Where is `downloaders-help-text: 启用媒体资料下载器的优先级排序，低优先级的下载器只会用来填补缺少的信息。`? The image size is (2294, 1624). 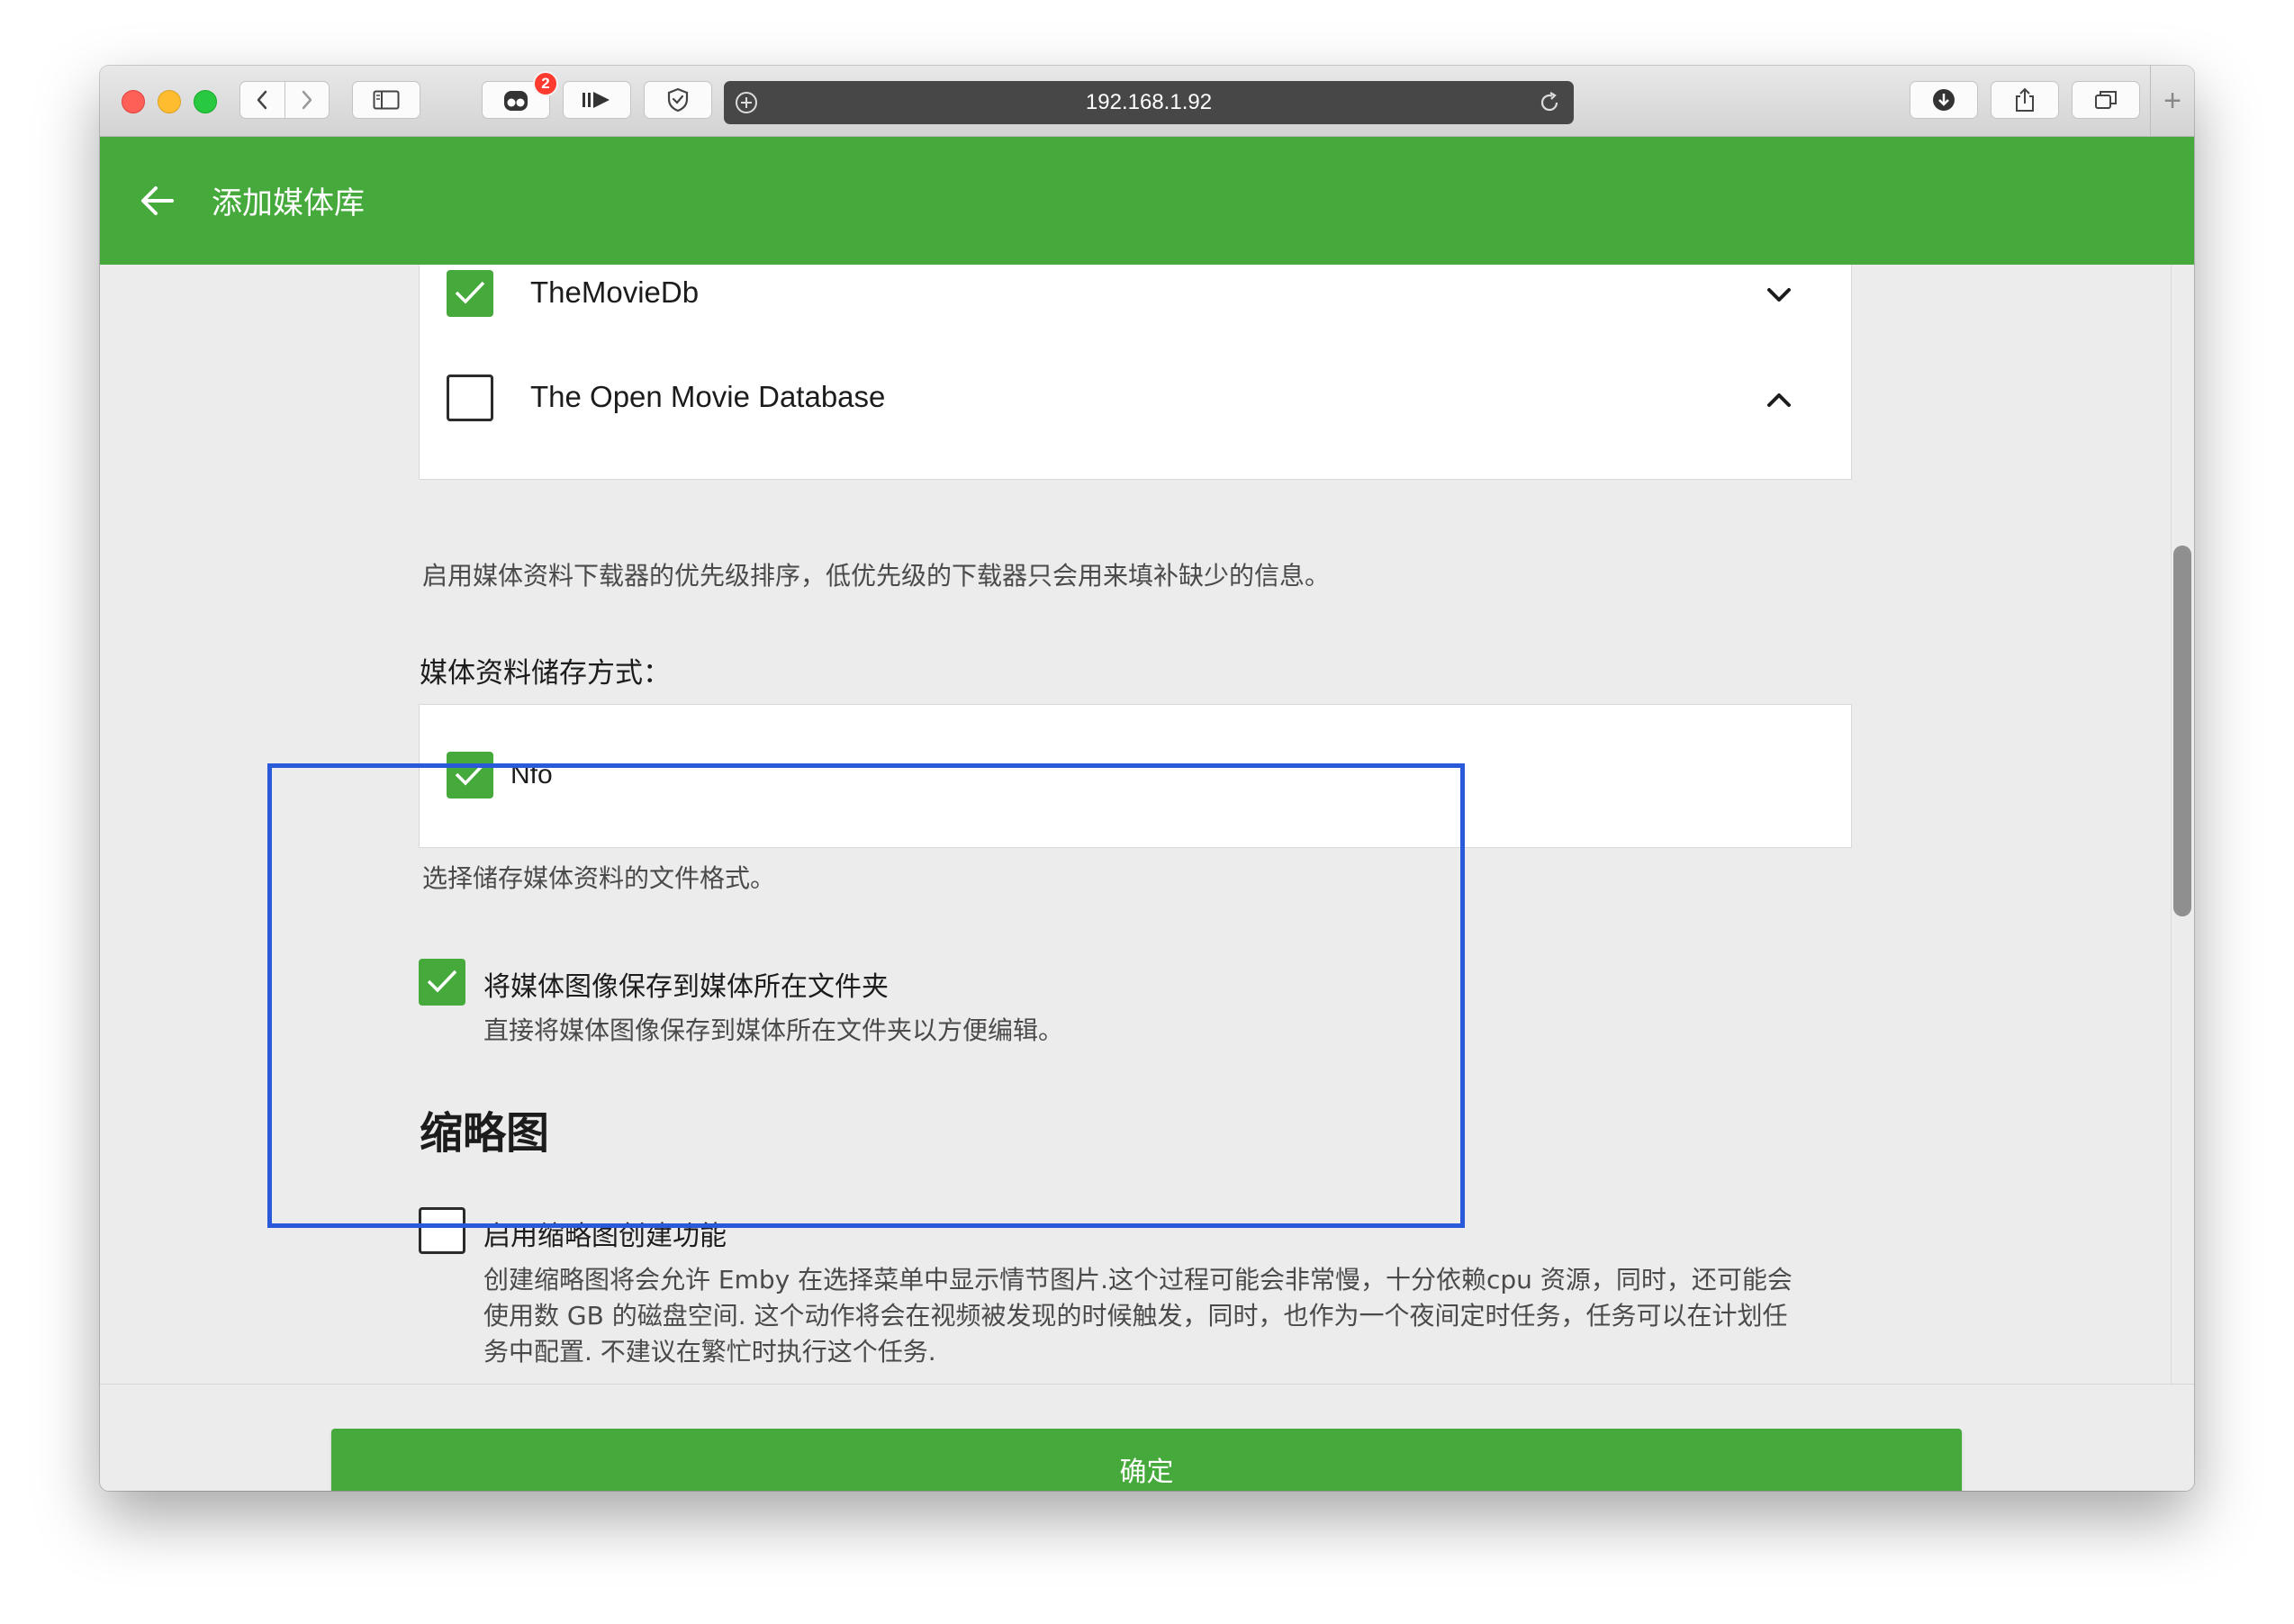
downloaders-help-text: 启用媒体资料下载器的优先级排序，低优先级的下载器只会用来填补缺少的信息。 is located at coordinates (876, 576).